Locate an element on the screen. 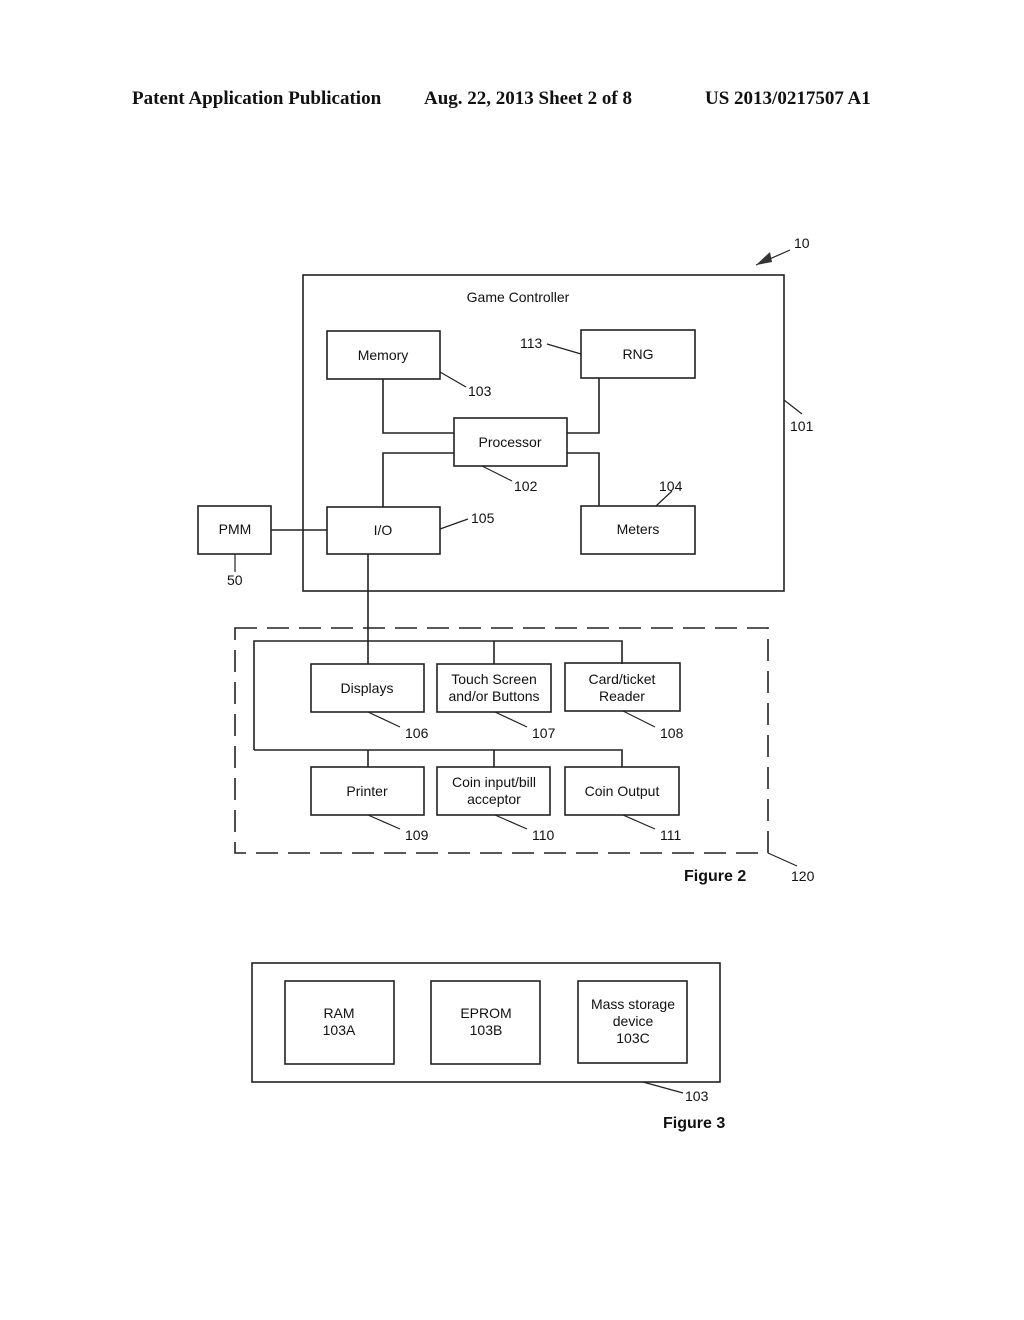 The width and height of the screenshot is (1024, 1320). processor-meters-link is located at coordinates (583, 479).